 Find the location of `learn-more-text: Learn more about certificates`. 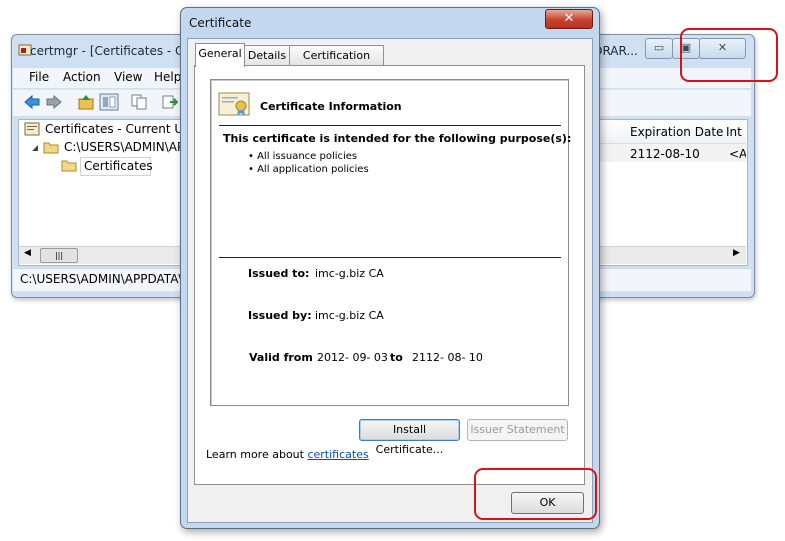

learn-more-text: Learn more about certificates is located at coordinates (287, 454).